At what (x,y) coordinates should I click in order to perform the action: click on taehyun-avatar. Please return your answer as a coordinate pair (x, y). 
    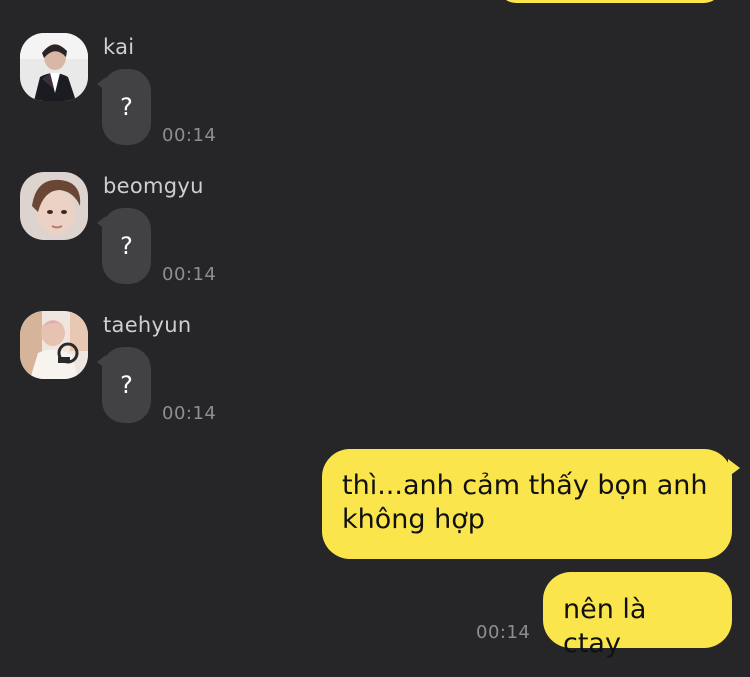
    Looking at the image, I should click on (54, 345).